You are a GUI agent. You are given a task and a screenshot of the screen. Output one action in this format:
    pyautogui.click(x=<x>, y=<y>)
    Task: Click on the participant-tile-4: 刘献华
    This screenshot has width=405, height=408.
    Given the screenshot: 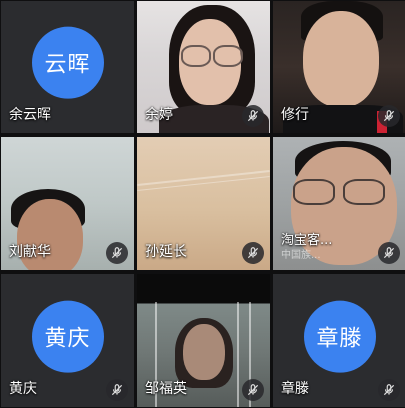 What is the action you would take?
    pyautogui.click(x=67, y=203)
    